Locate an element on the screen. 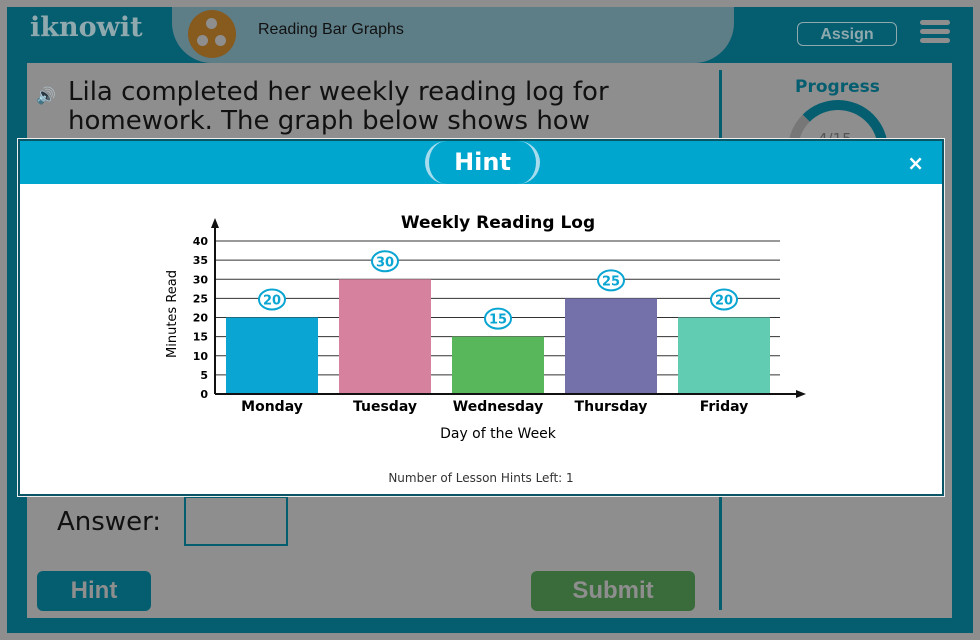  y-tick-label: 30 is located at coordinates (201, 279).